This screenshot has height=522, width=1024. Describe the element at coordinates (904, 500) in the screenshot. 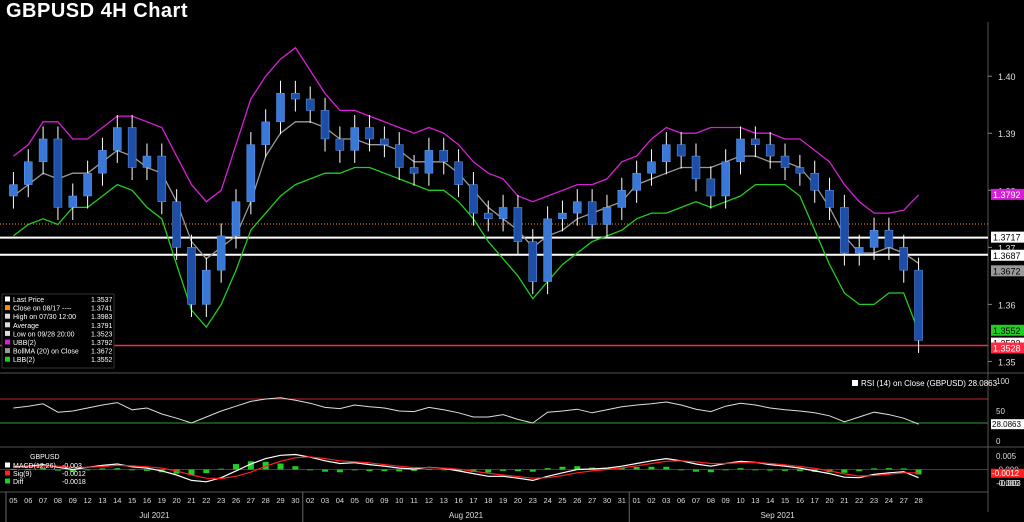

I see `date-tick-label: 27` at that location.